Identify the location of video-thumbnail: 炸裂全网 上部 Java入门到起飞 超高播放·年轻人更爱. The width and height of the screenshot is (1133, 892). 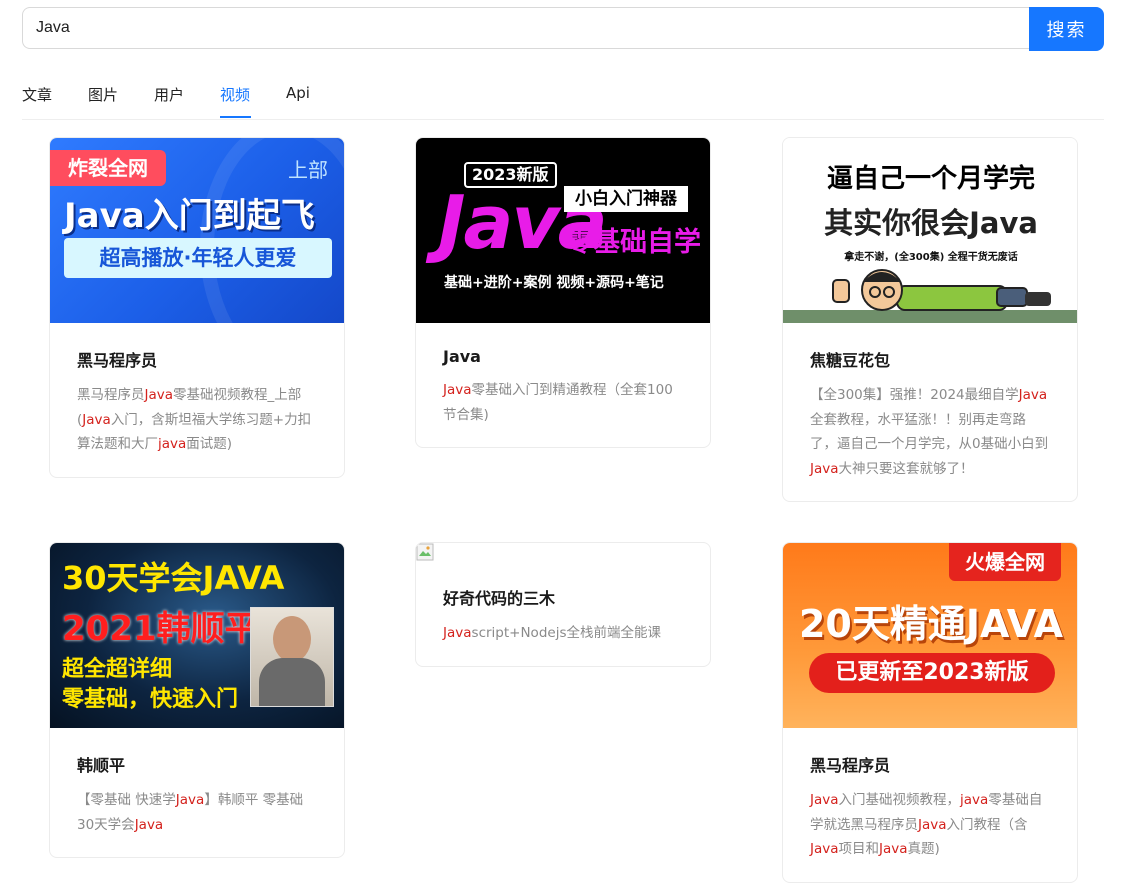
(197, 230).